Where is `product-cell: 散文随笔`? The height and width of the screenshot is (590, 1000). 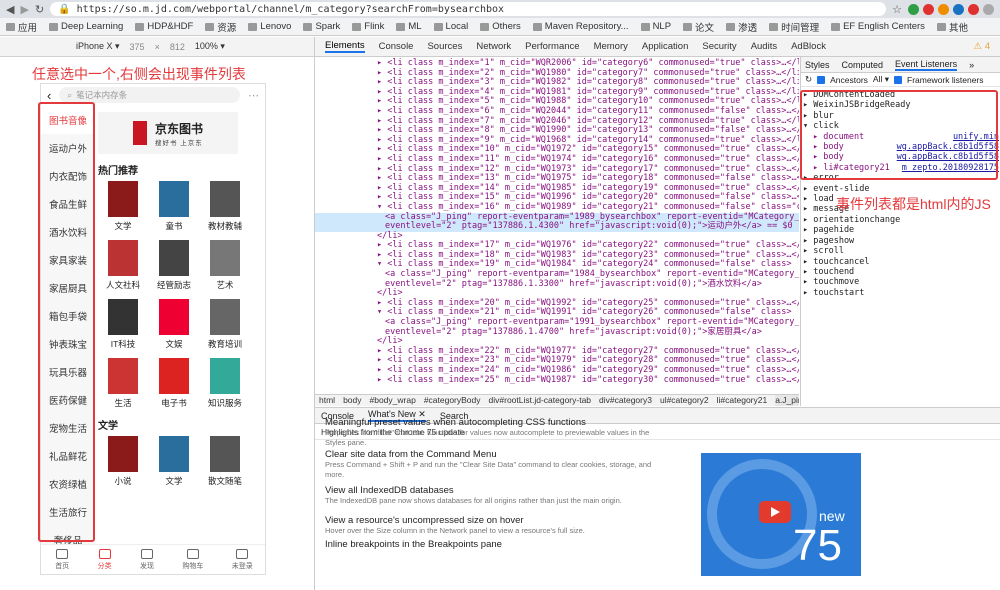 product-cell: 散文随笔 is located at coordinates (225, 461).